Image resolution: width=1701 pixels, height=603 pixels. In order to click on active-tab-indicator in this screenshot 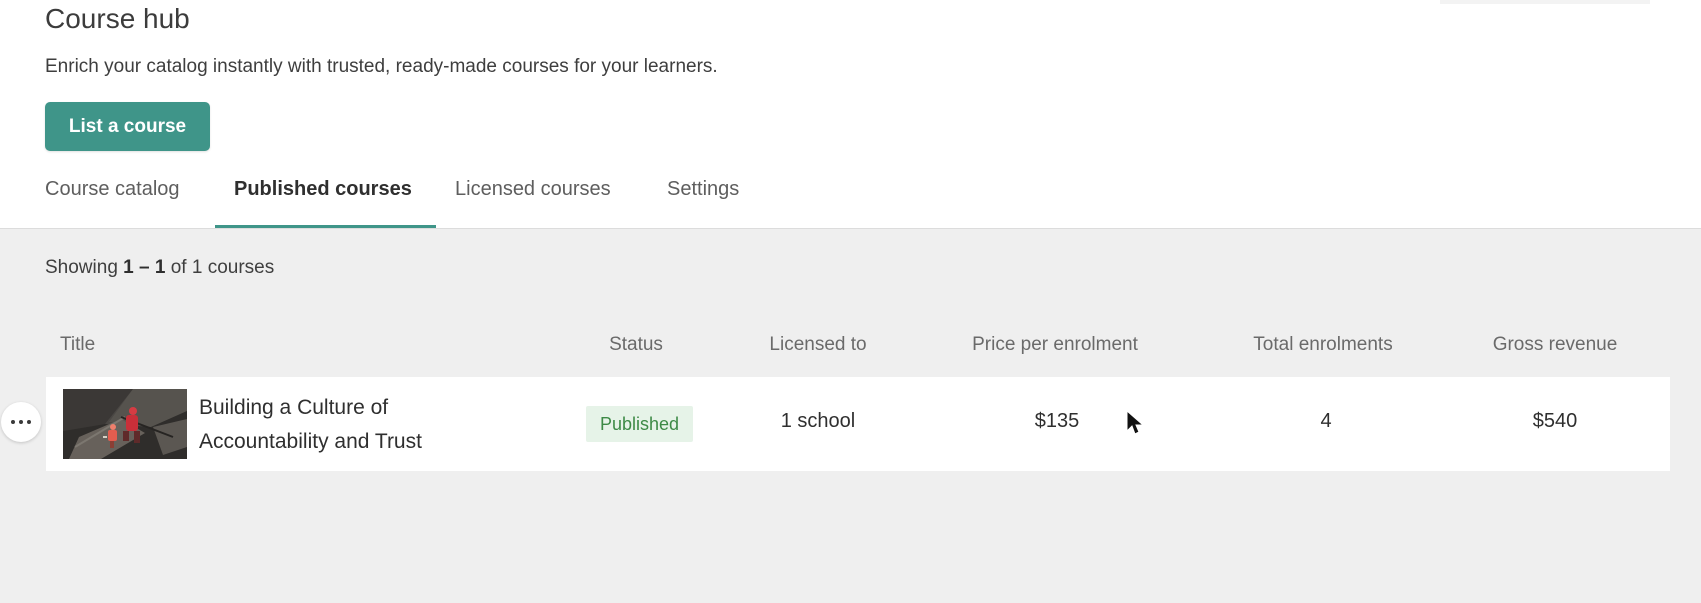, I will do `click(325, 226)`.